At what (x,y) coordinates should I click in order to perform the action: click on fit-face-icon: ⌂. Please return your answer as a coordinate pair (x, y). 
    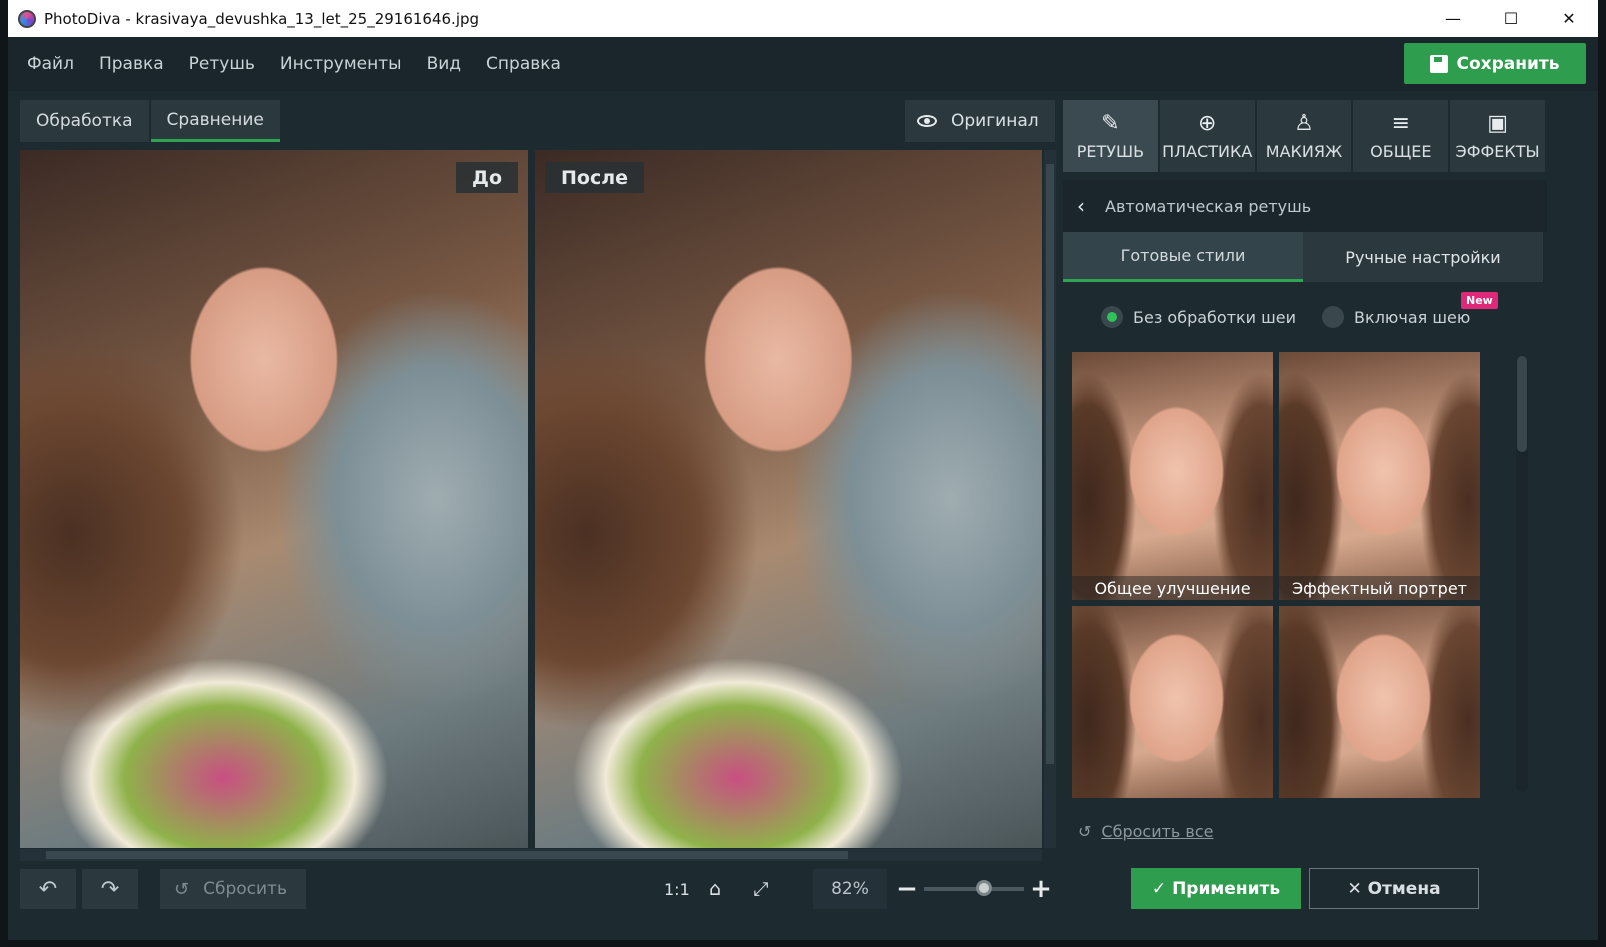
    Looking at the image, I should click on (715, 889).